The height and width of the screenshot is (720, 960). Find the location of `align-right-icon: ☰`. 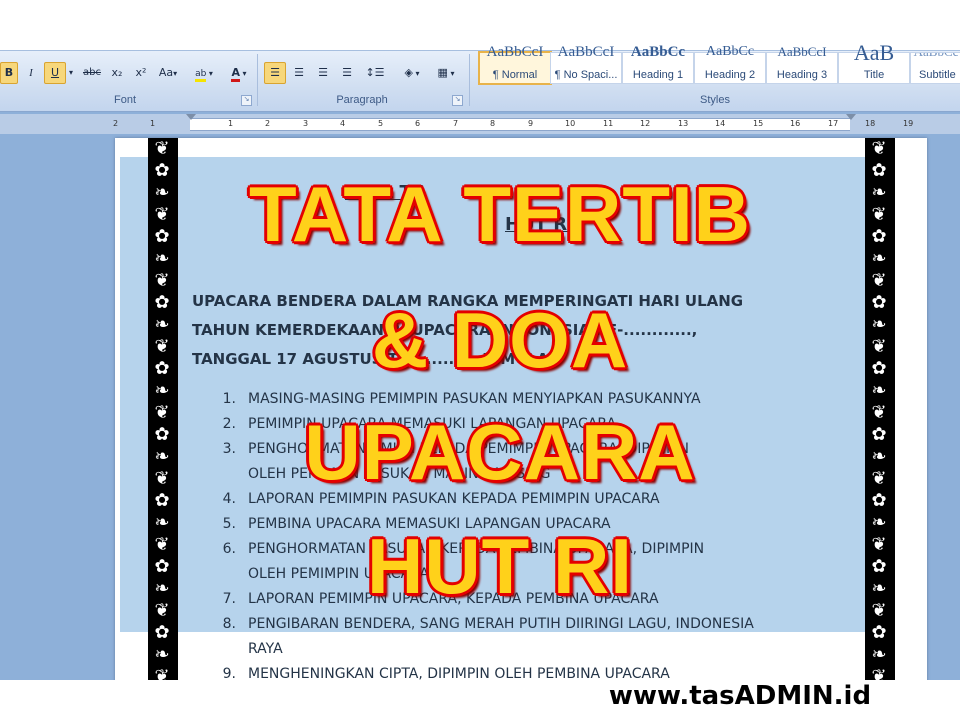

align-right-icon: ☰ is located at coordinates (323, 72).